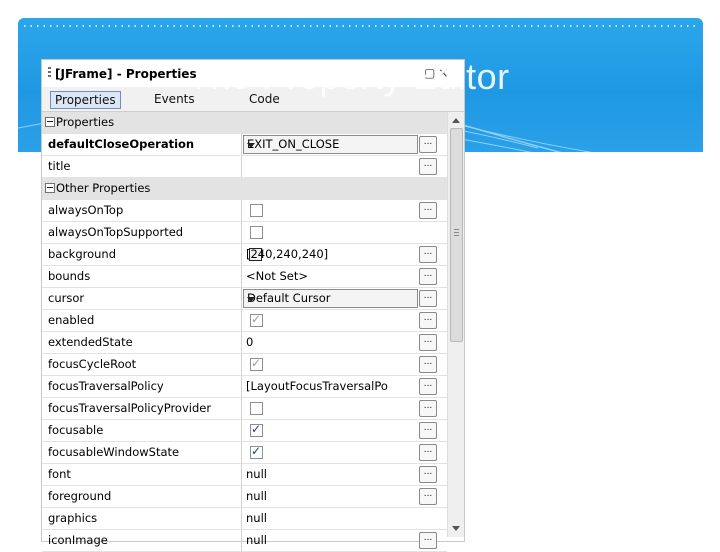 This screenshot has width=720, height=552. I want to click on property-value: [240,240,240], so click(332, 254).